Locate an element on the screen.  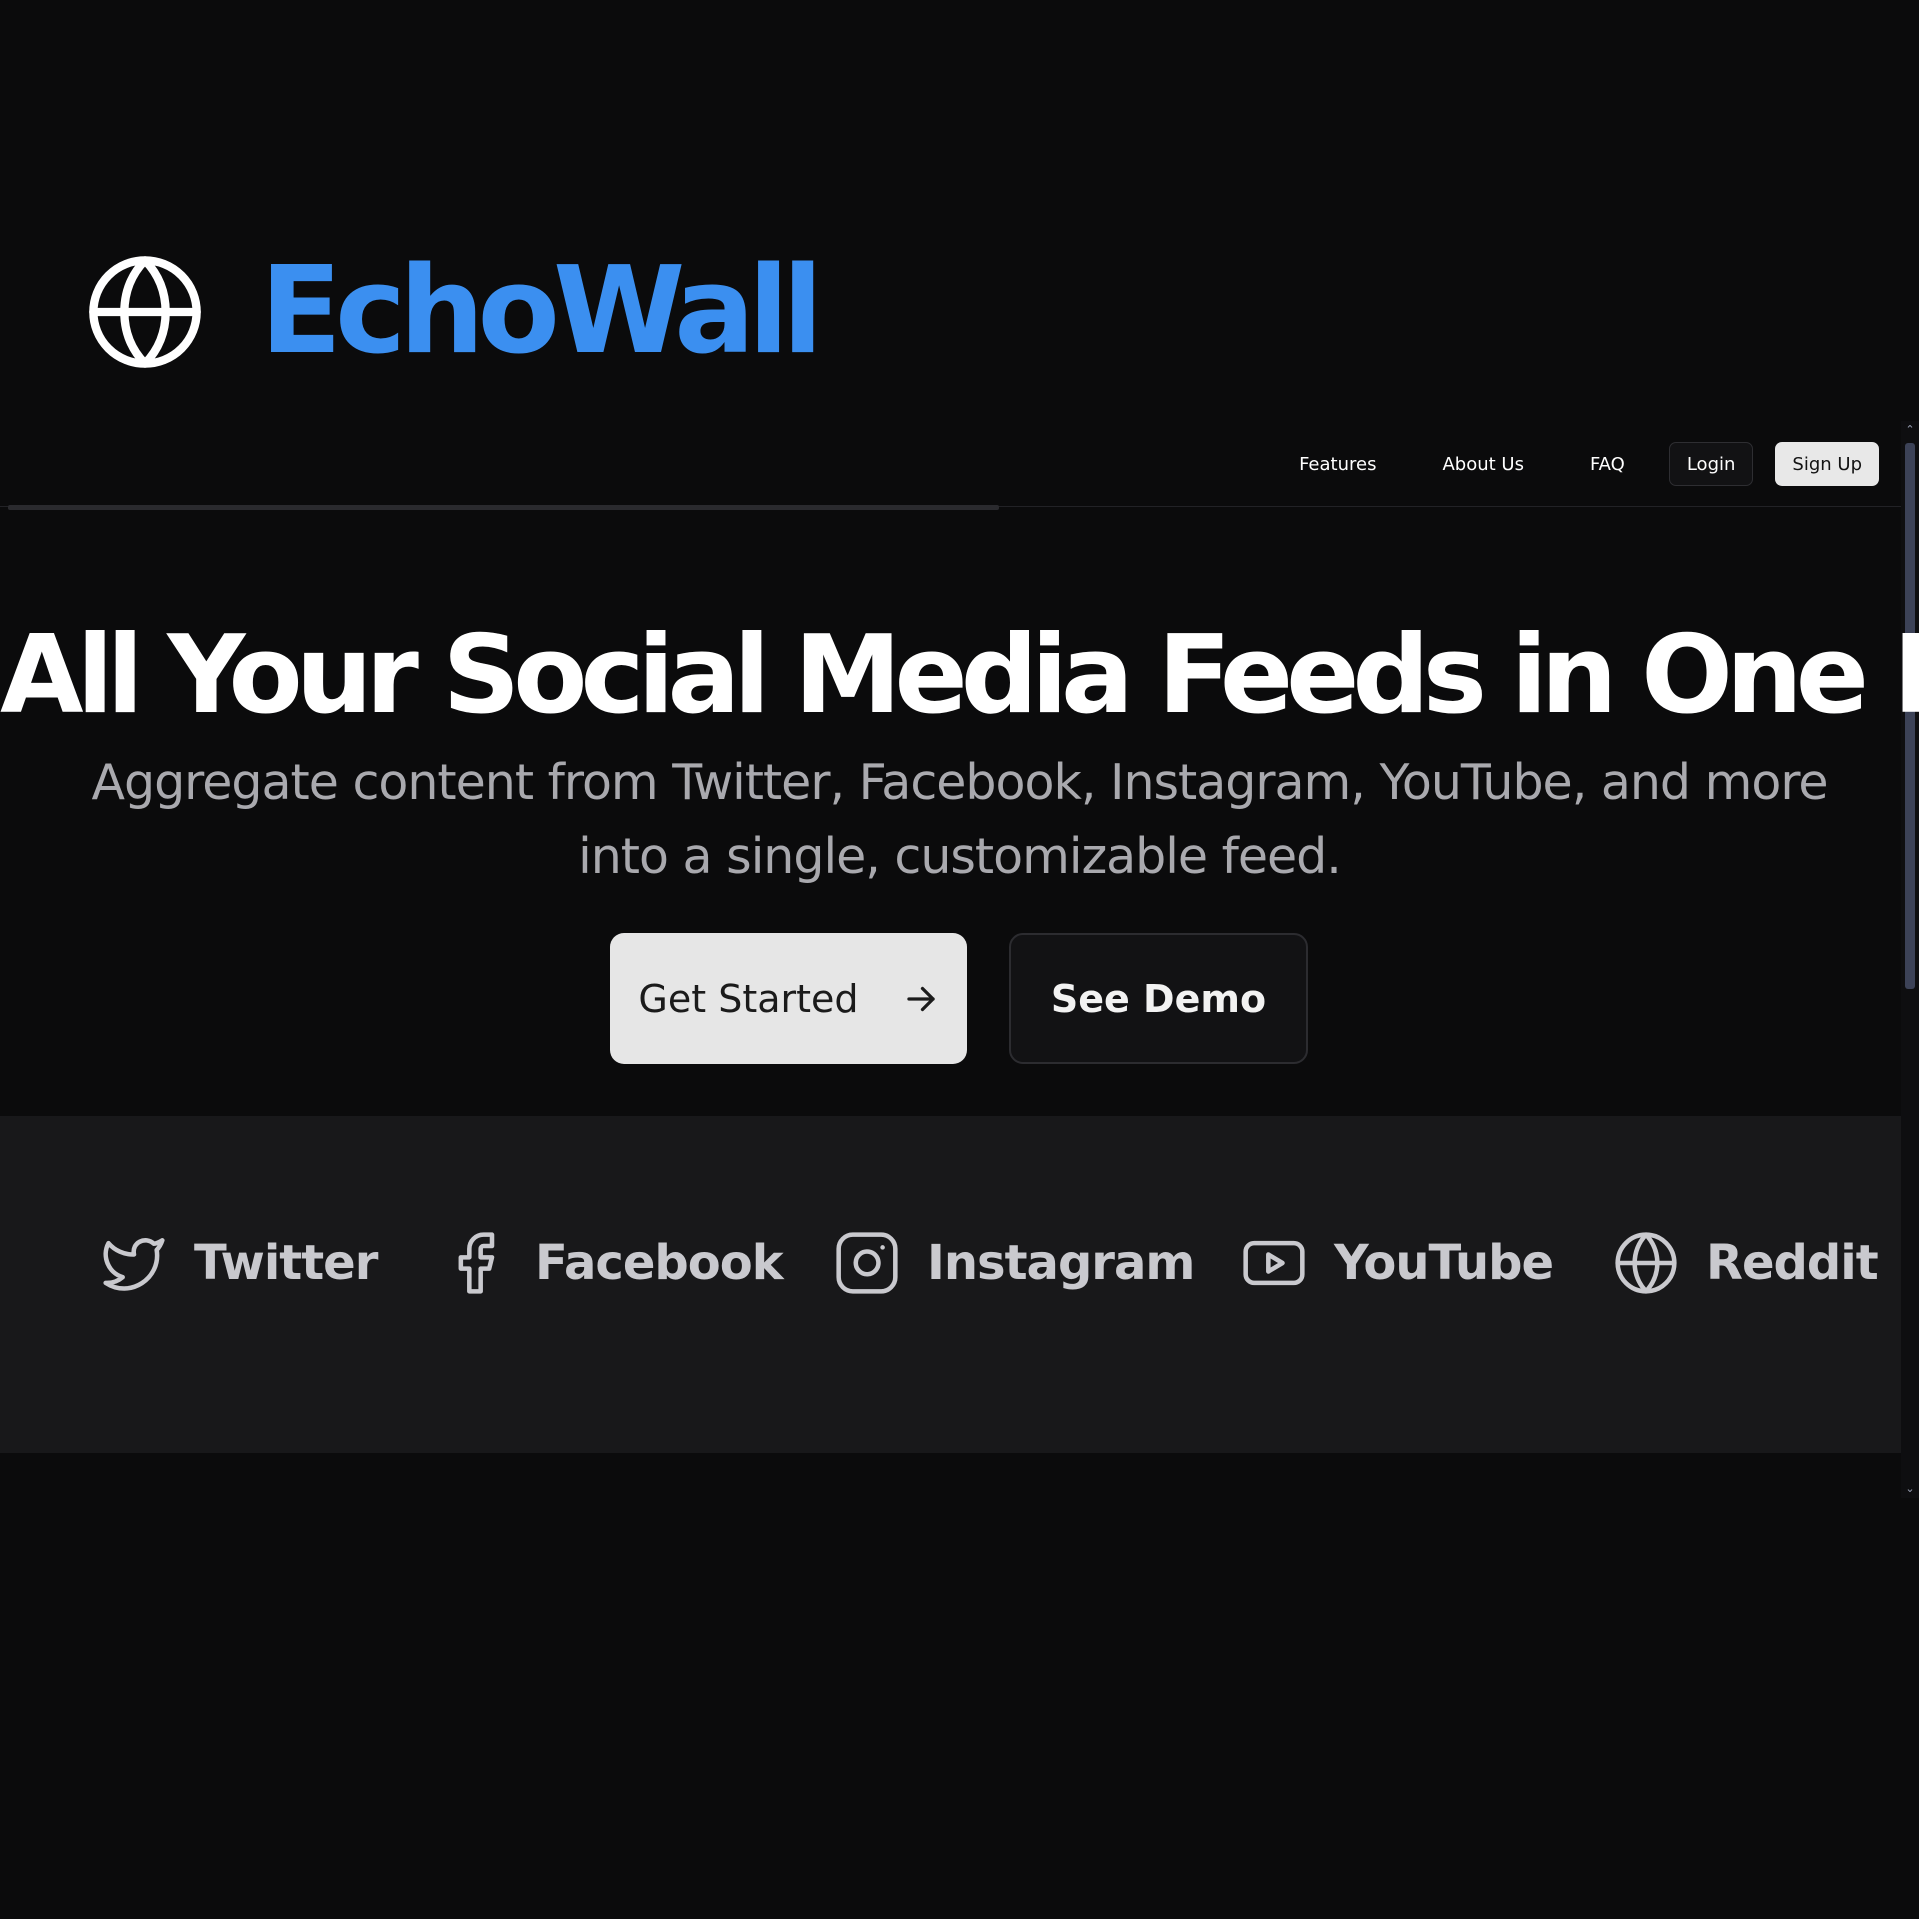
nav-link-features: Features is located at coordinates (1337, 464).